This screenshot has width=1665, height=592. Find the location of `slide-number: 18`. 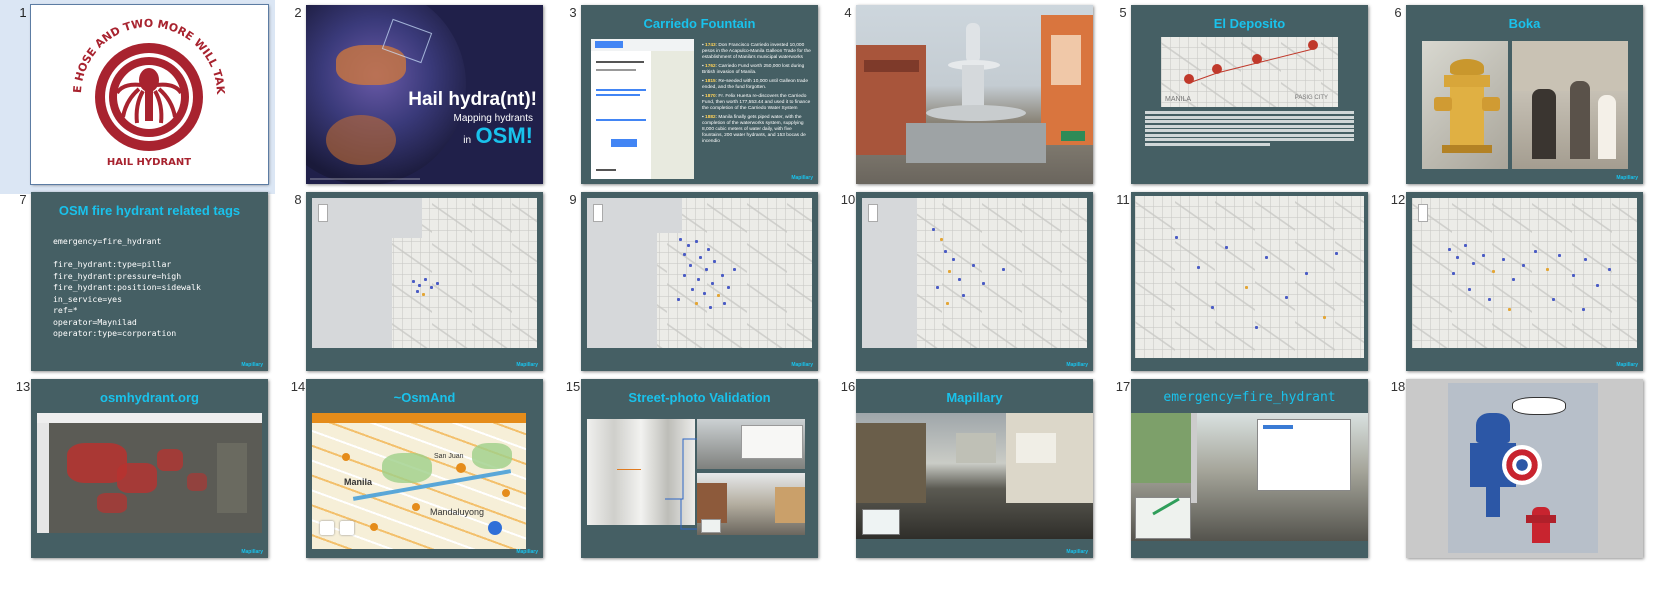

slide-number: 18 is located at coordinates (1398, 386).